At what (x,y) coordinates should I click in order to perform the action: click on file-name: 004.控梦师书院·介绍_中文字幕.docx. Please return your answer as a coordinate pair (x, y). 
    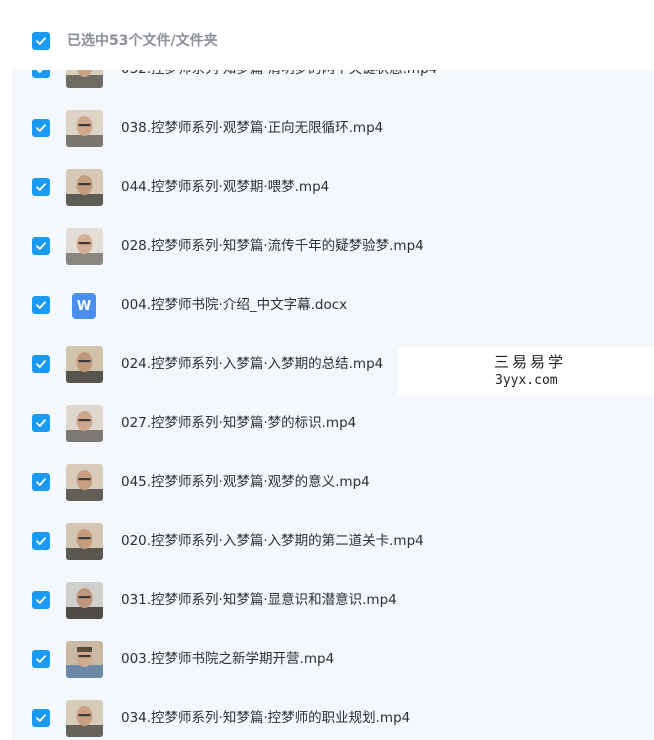
    Looking at the image, I should click on (234, 305).